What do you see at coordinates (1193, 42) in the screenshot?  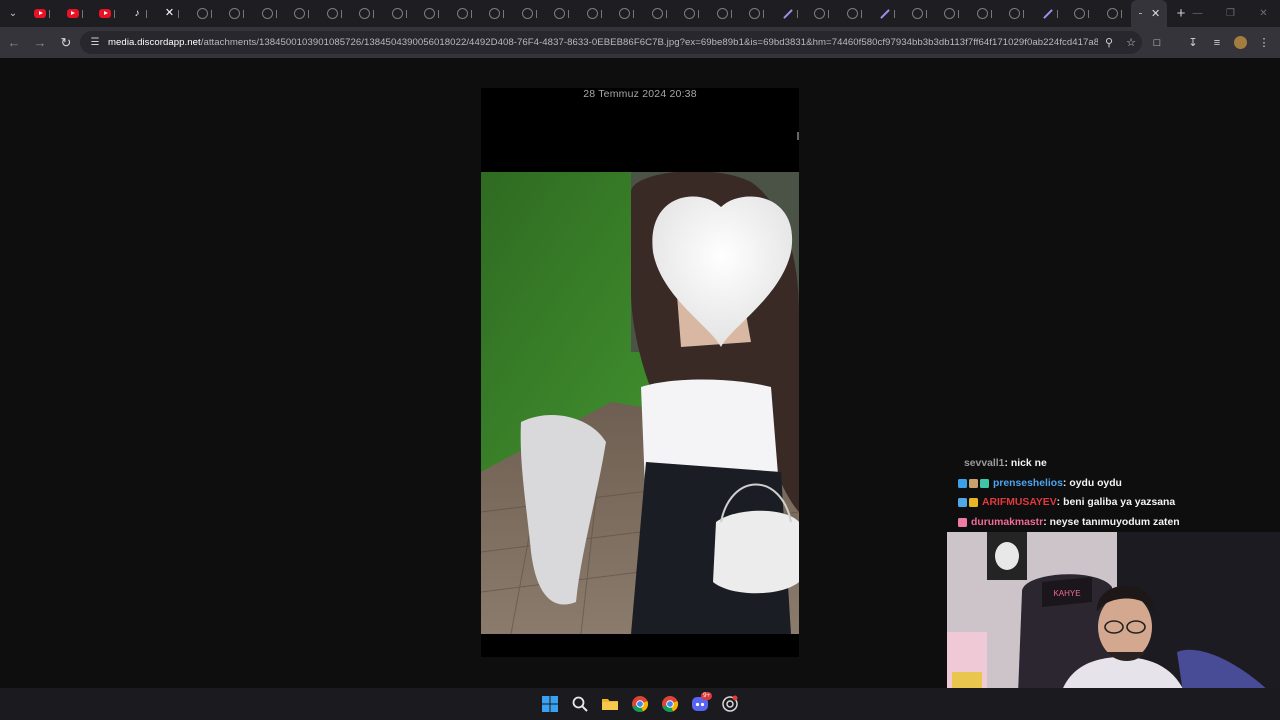 I see `download-icon: ↧` at bounding box center [1193, 42].